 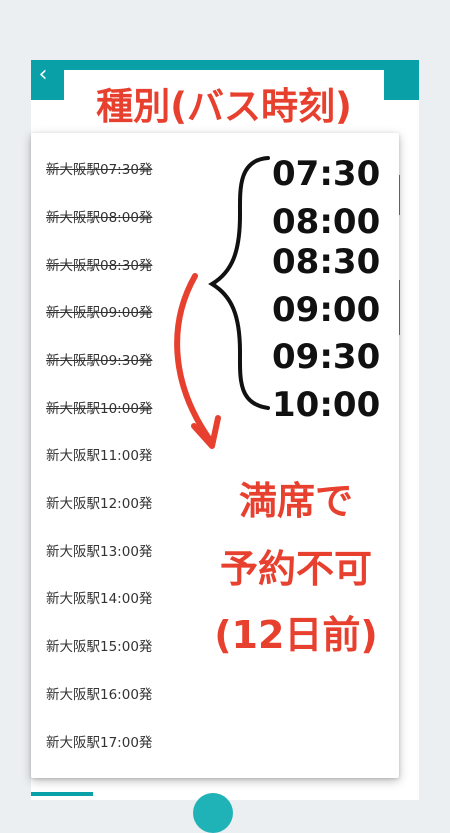 I want to click on annotation-time: 08:30, so click(x=326, y=262).